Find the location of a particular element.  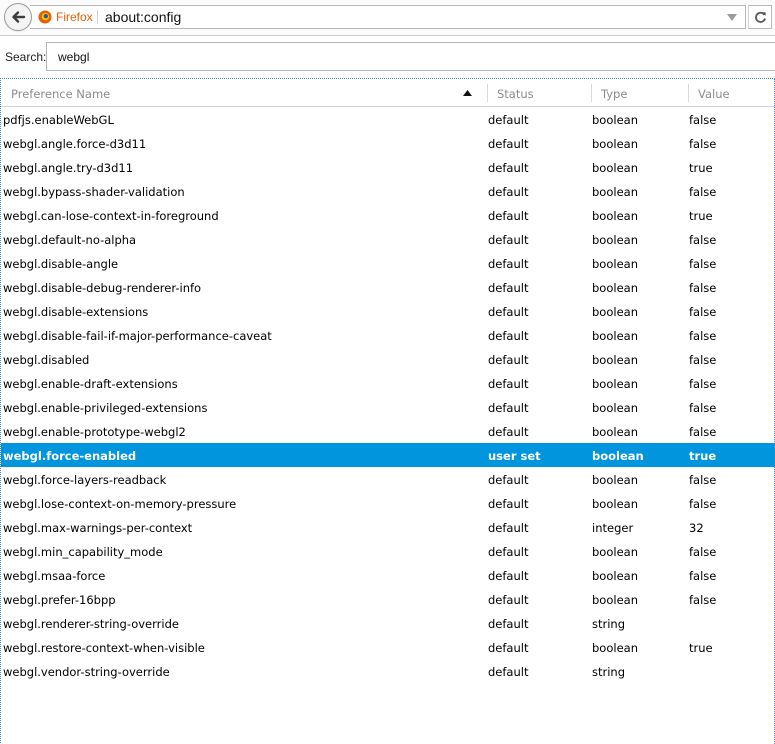

pref-name: webgl.angle.try-d3d11 is located at coordinates (68, 168).